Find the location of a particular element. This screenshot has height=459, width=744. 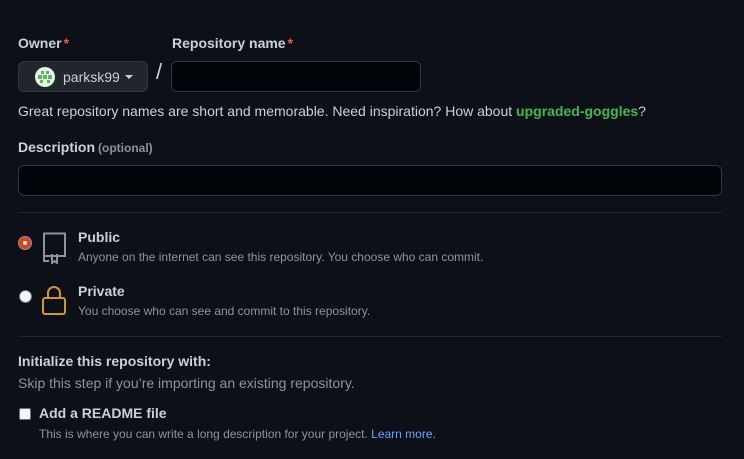

optional-note: (optional) is located at coordinates (125, 148).